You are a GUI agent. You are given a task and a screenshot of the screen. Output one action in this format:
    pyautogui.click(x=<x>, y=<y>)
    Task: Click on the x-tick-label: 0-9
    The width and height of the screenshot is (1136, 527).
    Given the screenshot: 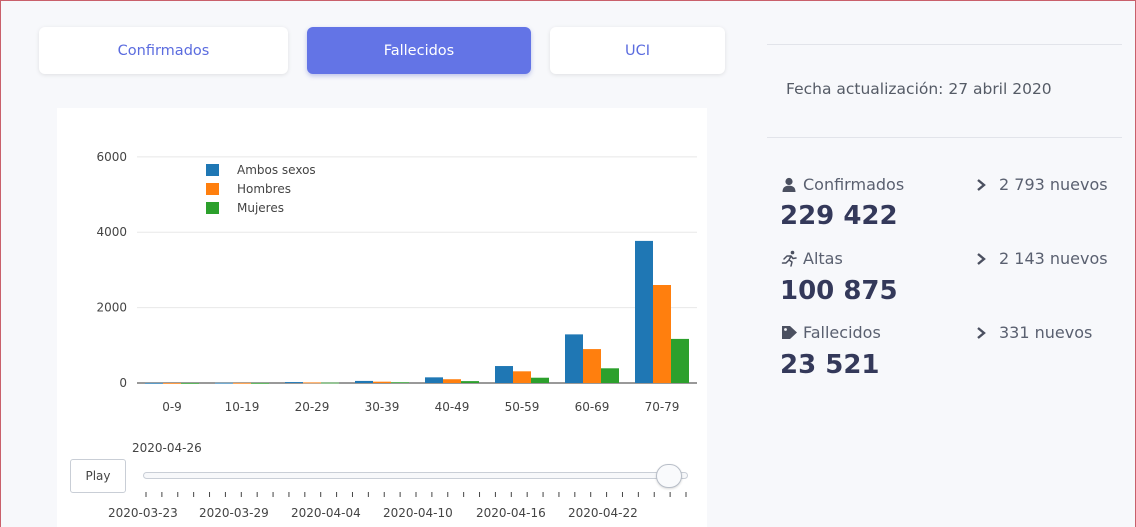 What is the action you would take?
    pyautogui.click(x=172, y=407)
    